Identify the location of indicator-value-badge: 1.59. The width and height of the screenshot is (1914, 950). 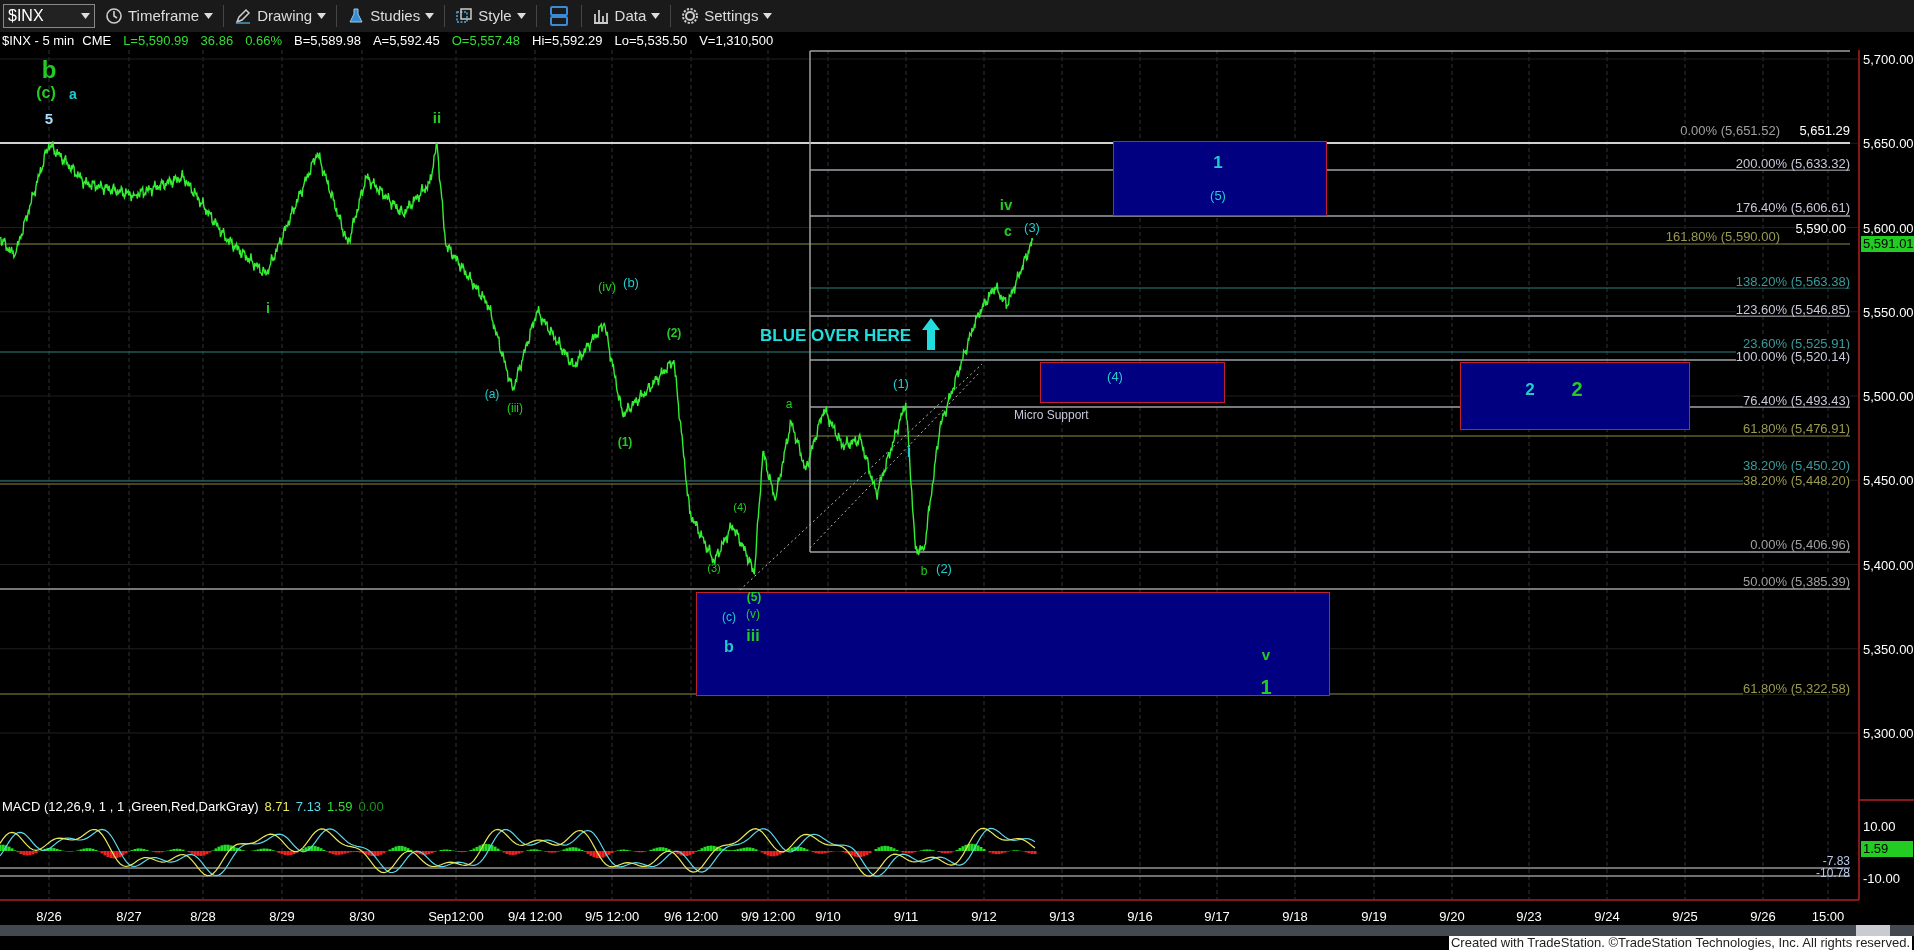
(1887, 849).